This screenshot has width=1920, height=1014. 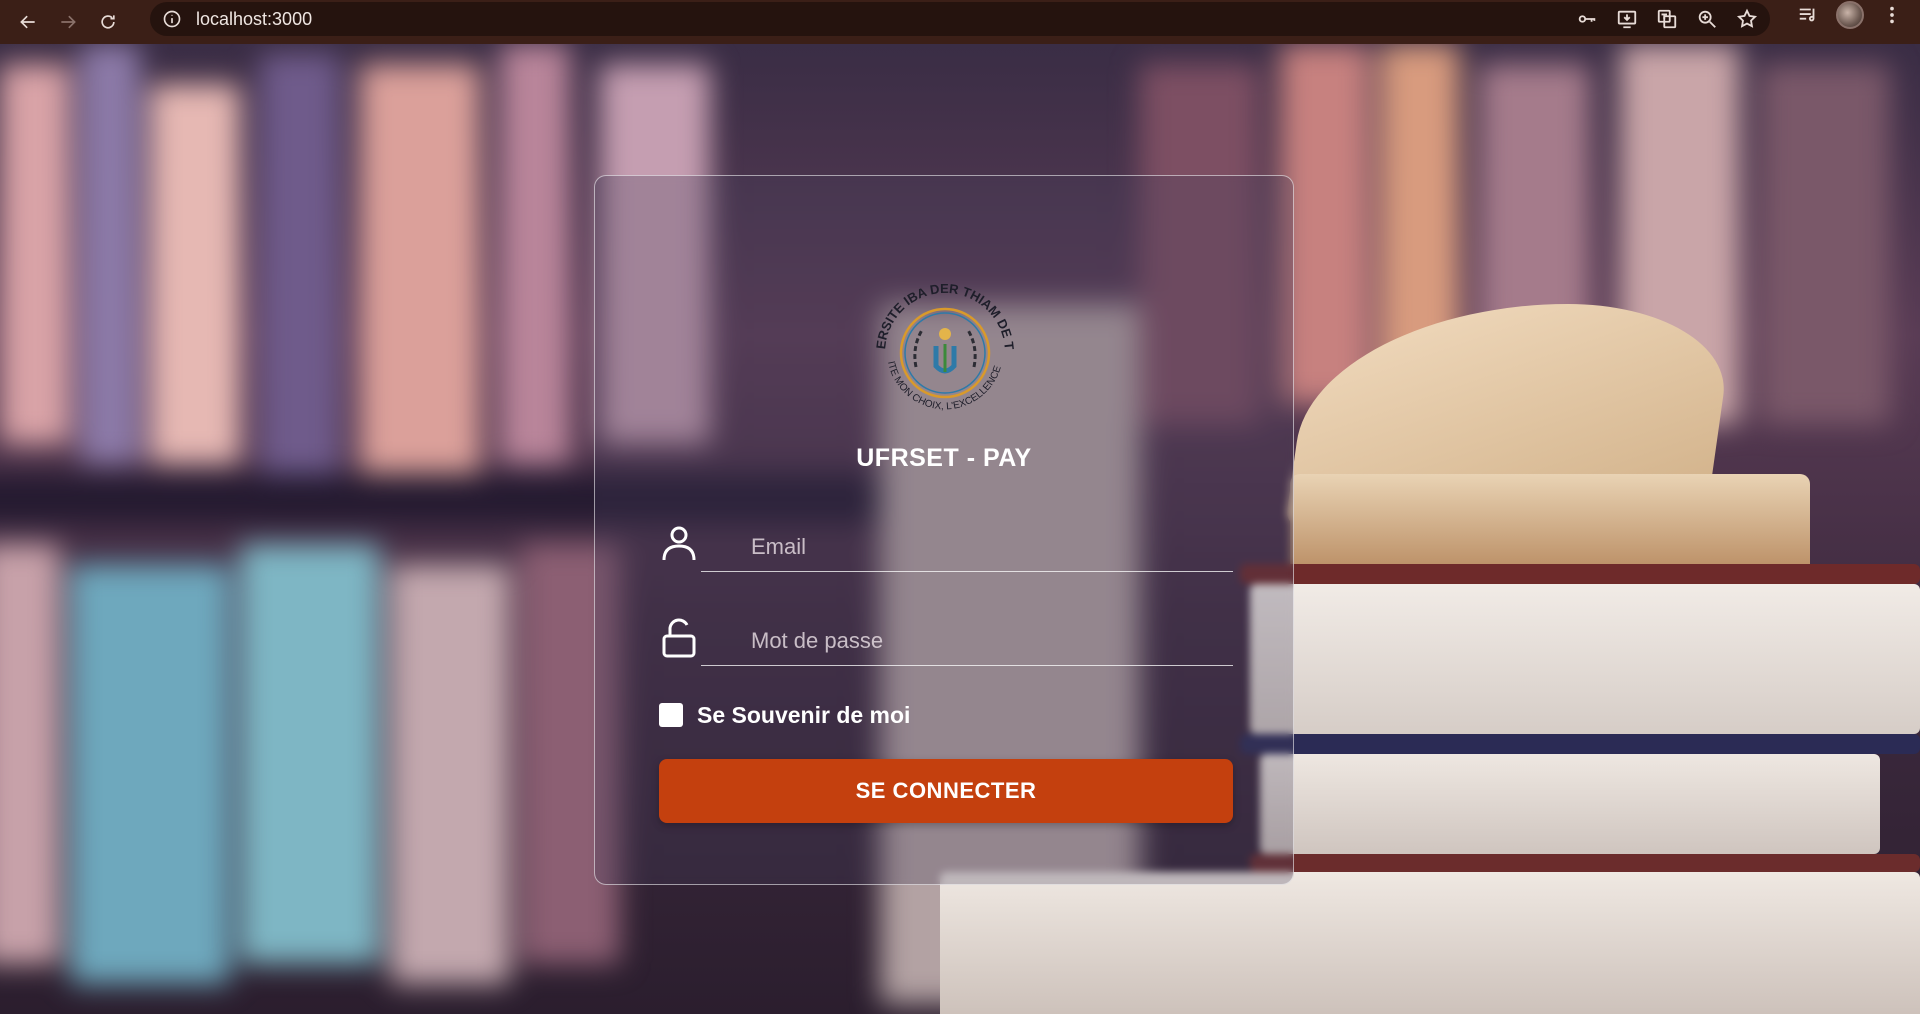 What do you see at coordinates (679, 638) in the screenshot?
I see `unlock-icon` at bounding box center [679, 638].